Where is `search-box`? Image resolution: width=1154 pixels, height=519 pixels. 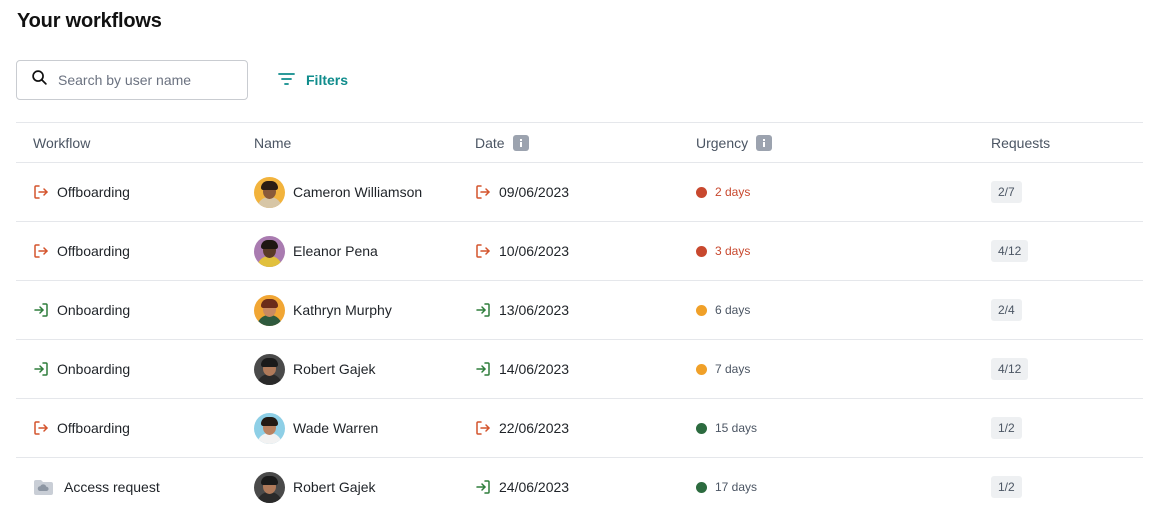
search-box is located at coordinates (132, 80).